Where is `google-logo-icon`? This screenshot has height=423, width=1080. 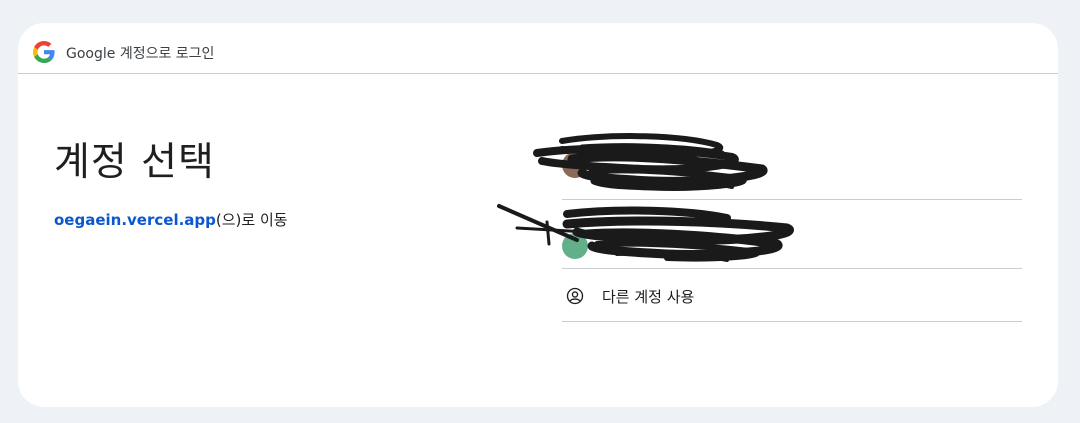 google-logo-icon is located at coordinates (44, 52).